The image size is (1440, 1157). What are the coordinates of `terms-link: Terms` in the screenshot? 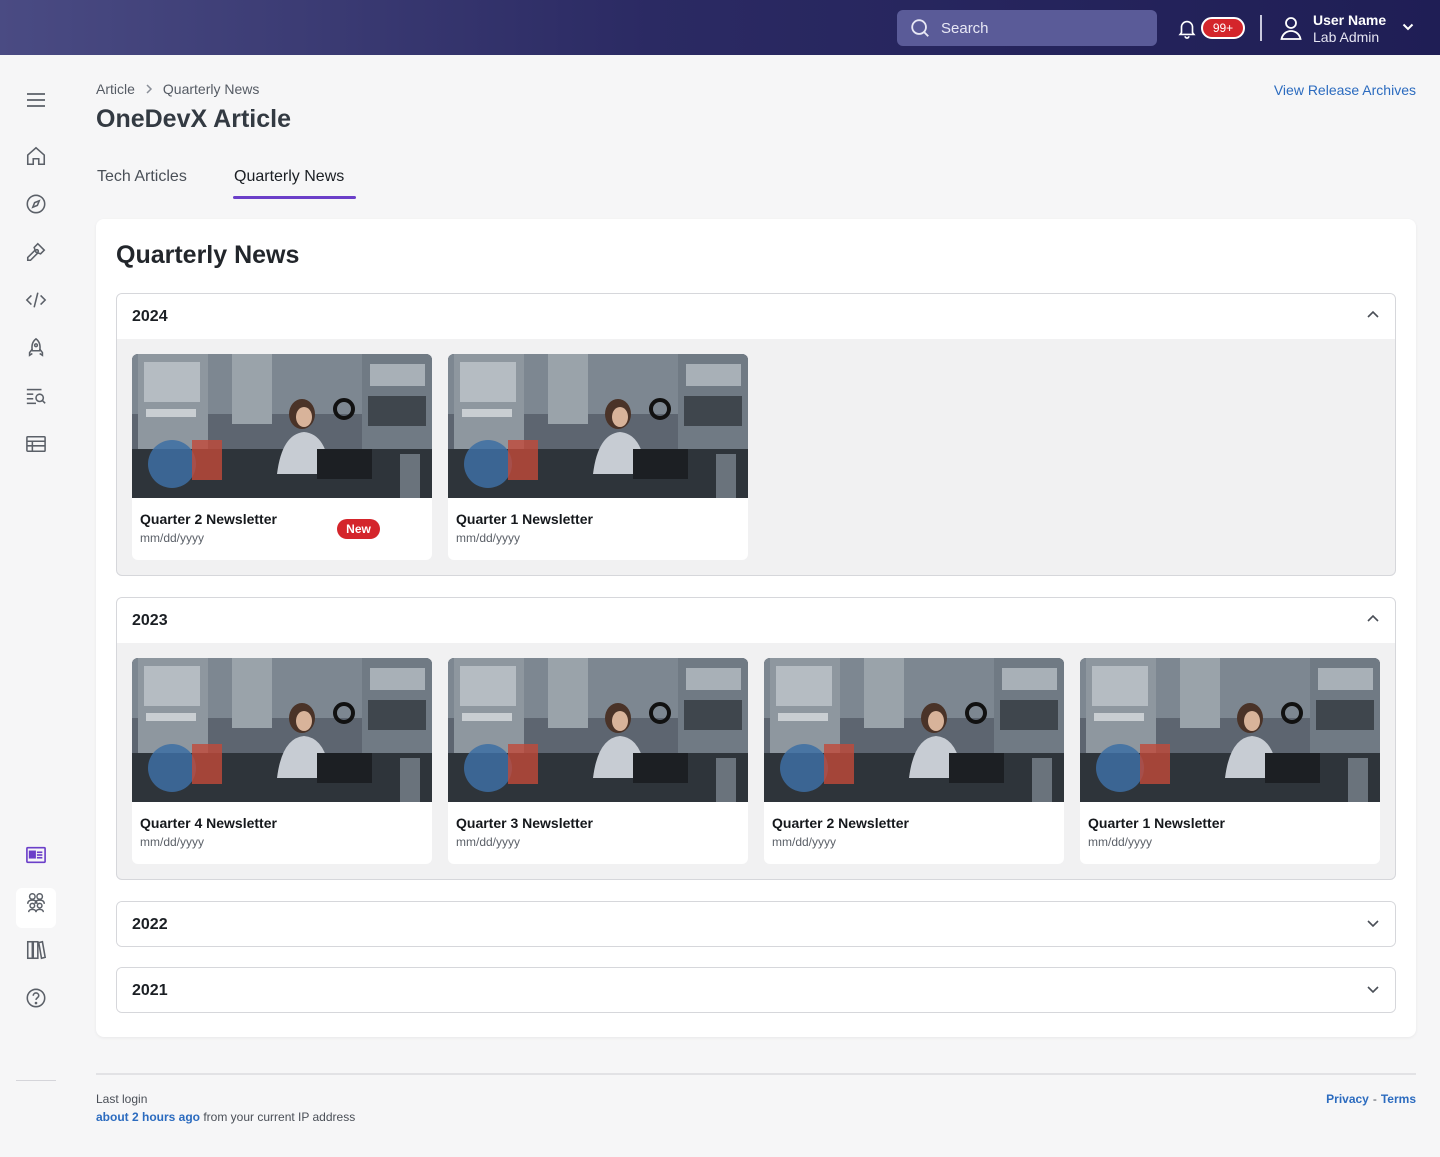 It's located at (1398, 1099).